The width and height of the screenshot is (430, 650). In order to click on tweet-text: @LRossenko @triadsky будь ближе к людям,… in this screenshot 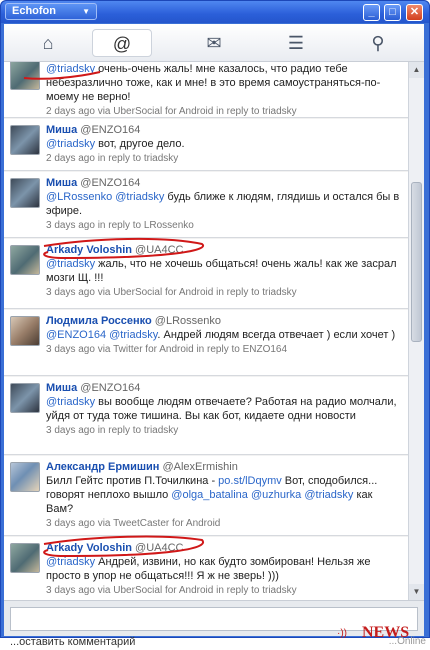, I will do `click(224, 204)`.